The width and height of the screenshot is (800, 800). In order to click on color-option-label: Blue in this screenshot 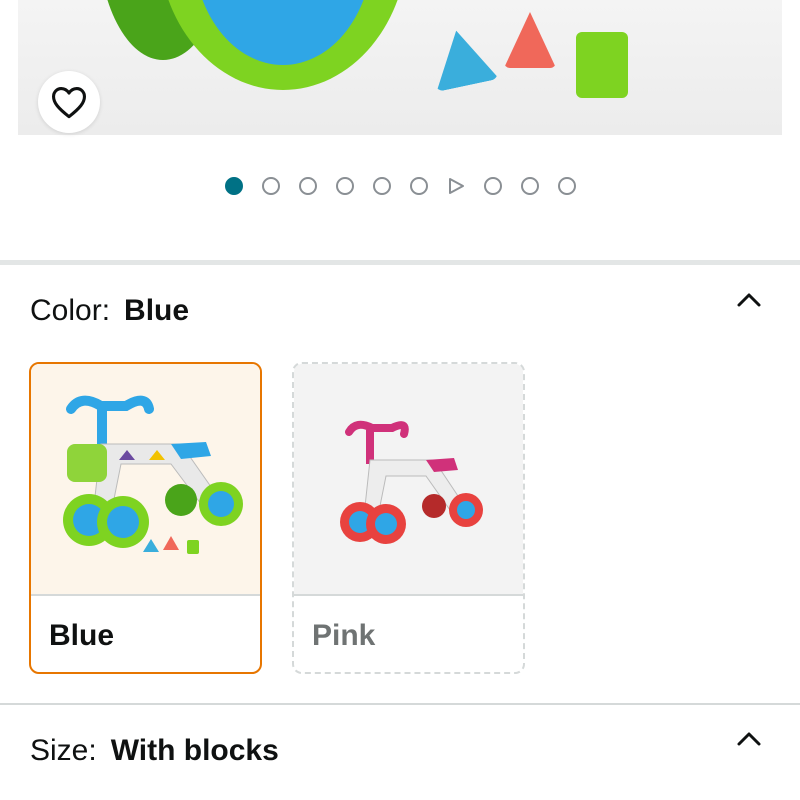, I will do `click(82, 635)`.